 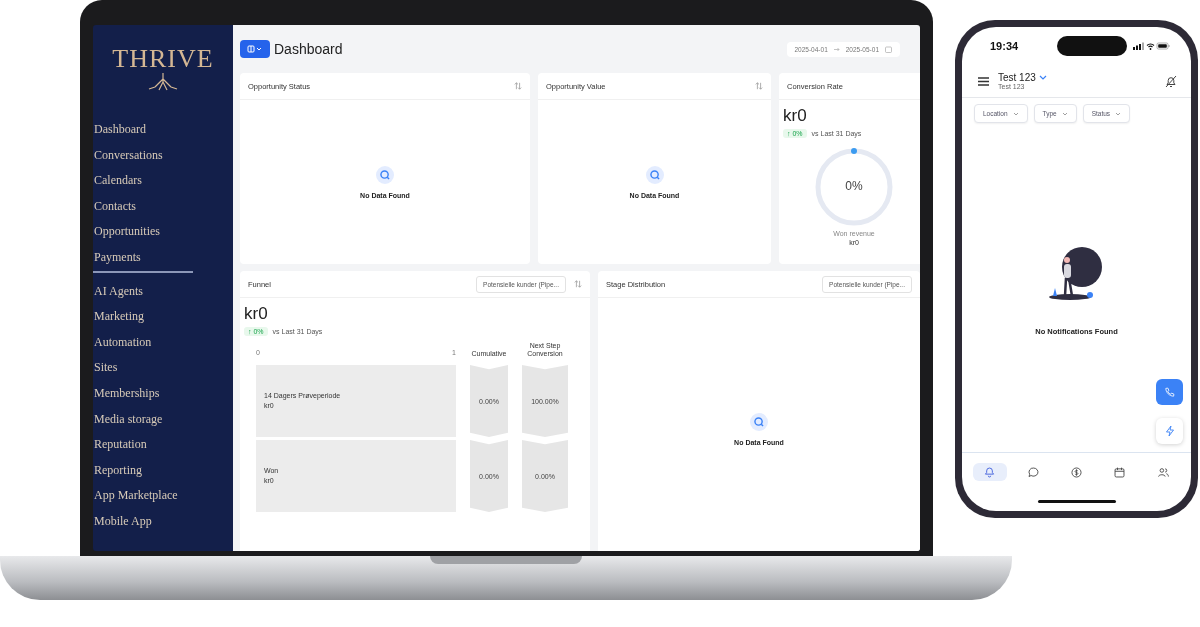 What do you see at coordinates (163, 445) in the screenshot?
I see `sidebar-item: Reputation` at bounding box center [163, 445].